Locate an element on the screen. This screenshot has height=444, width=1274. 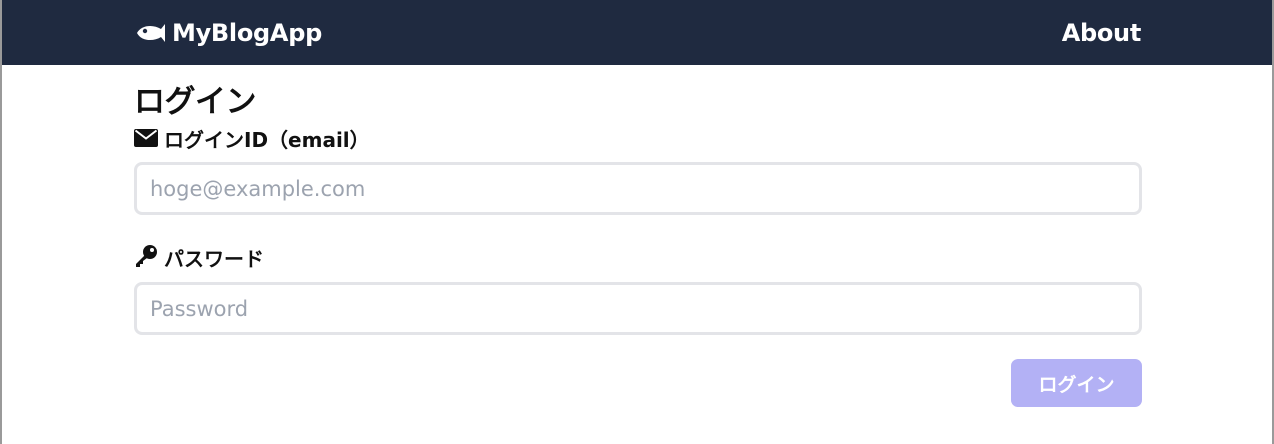
email-label: ログインID（email） is located at coordinates (638, 140).